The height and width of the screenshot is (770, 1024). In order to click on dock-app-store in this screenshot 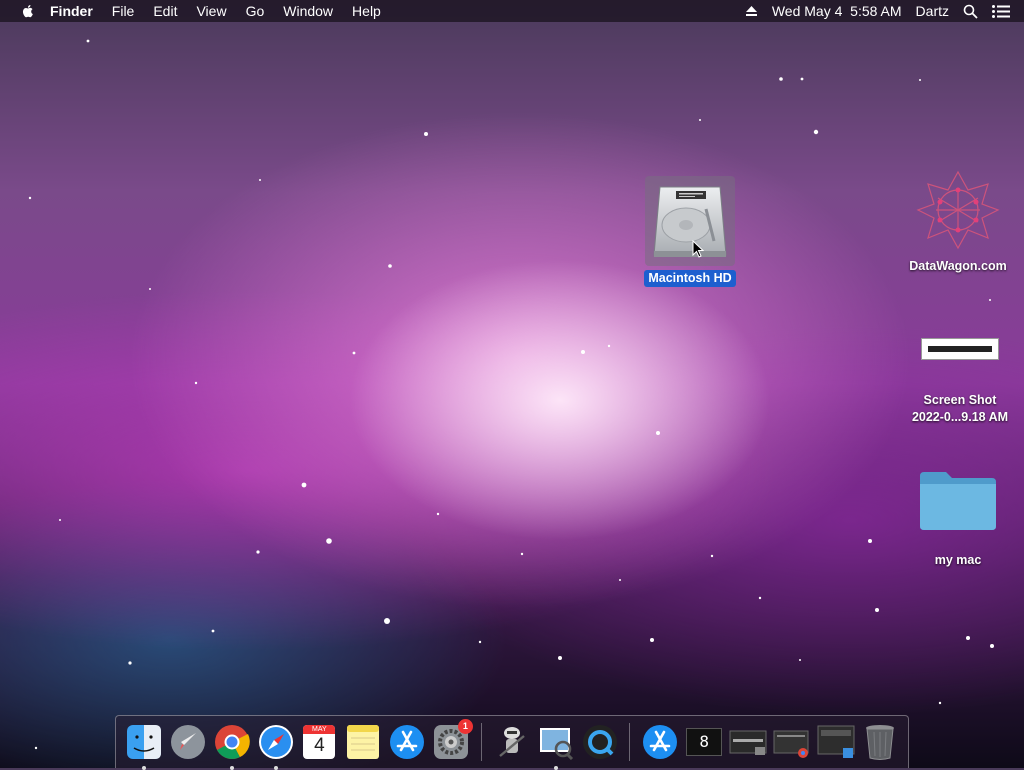, I will do `click(407, 742)`.